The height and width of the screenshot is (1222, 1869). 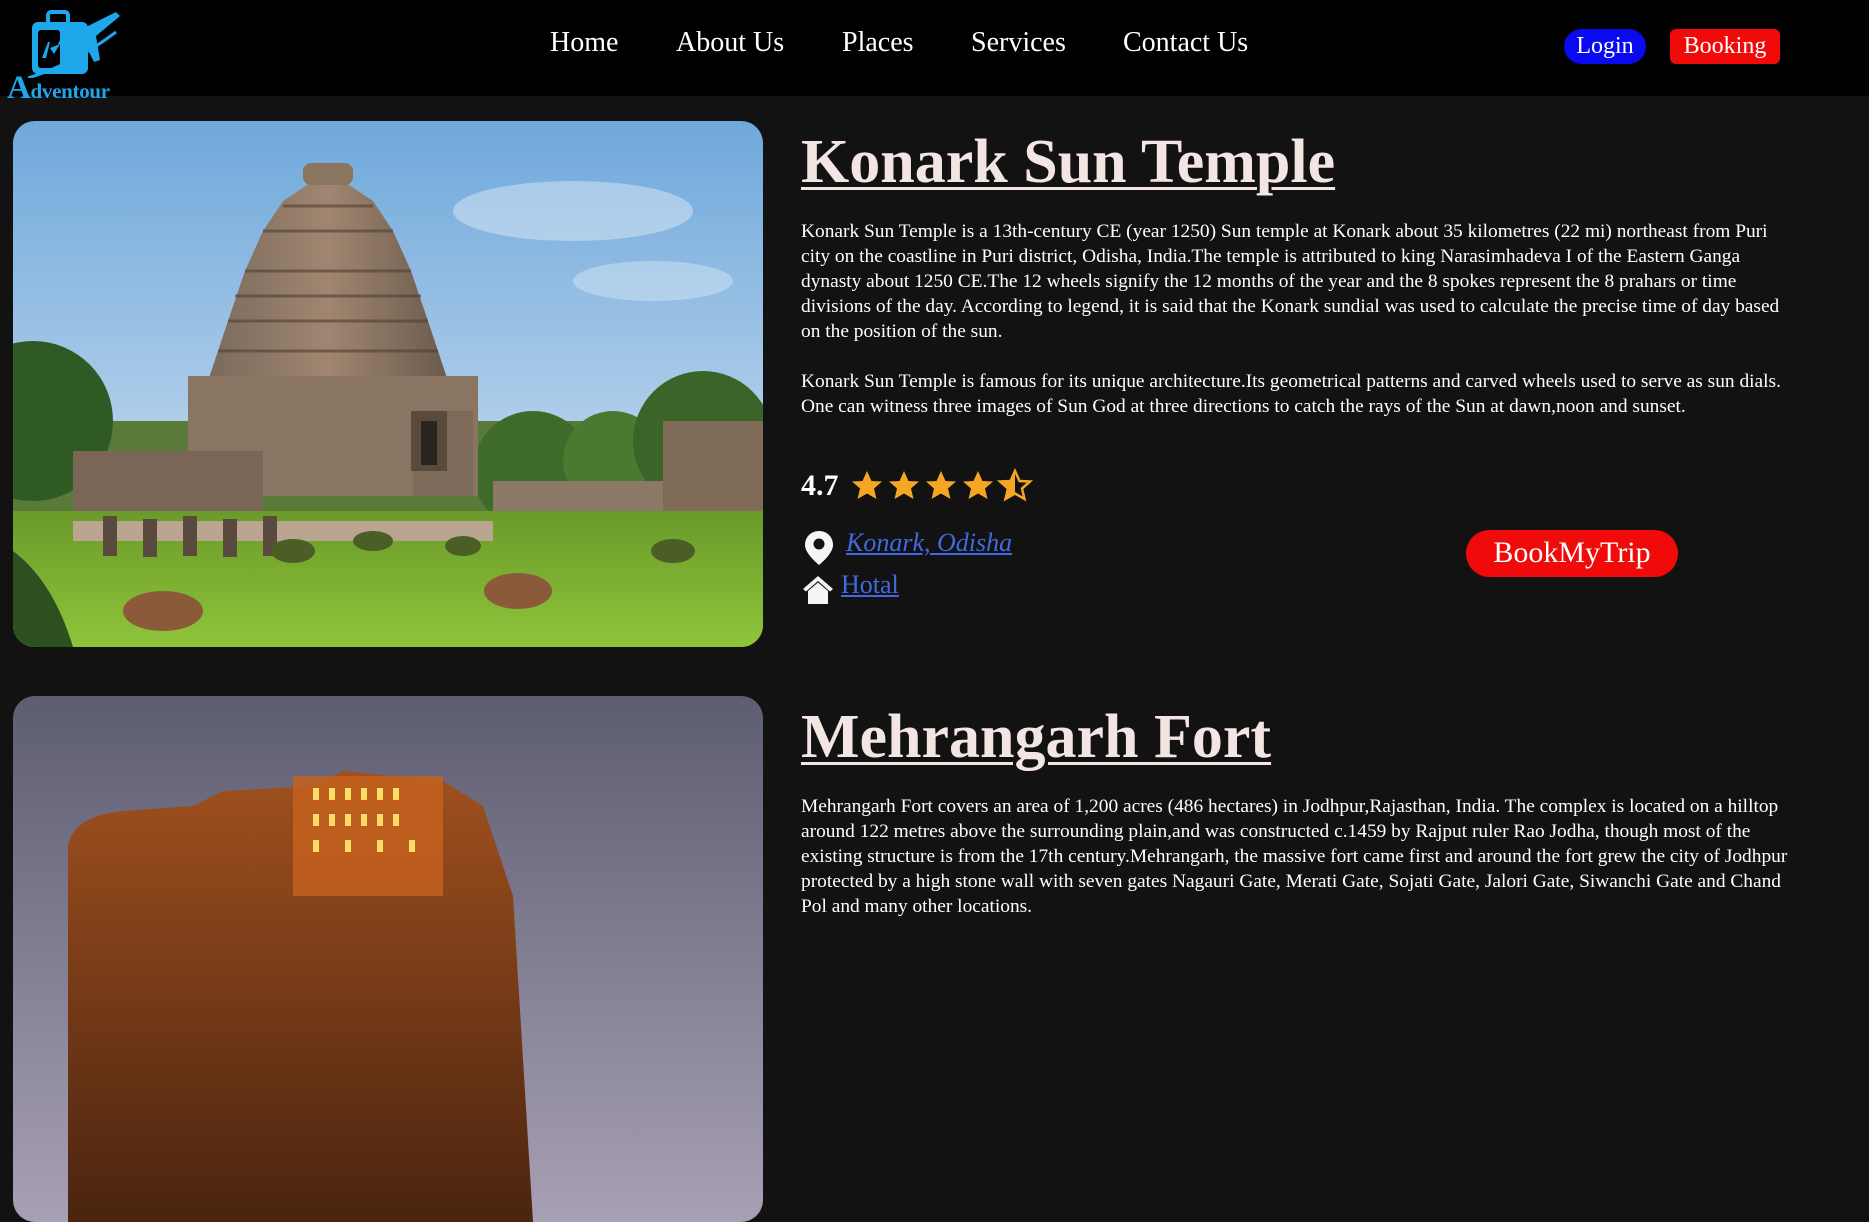 I want to click on logo-text: Adventour, so click(x=58, y=88).